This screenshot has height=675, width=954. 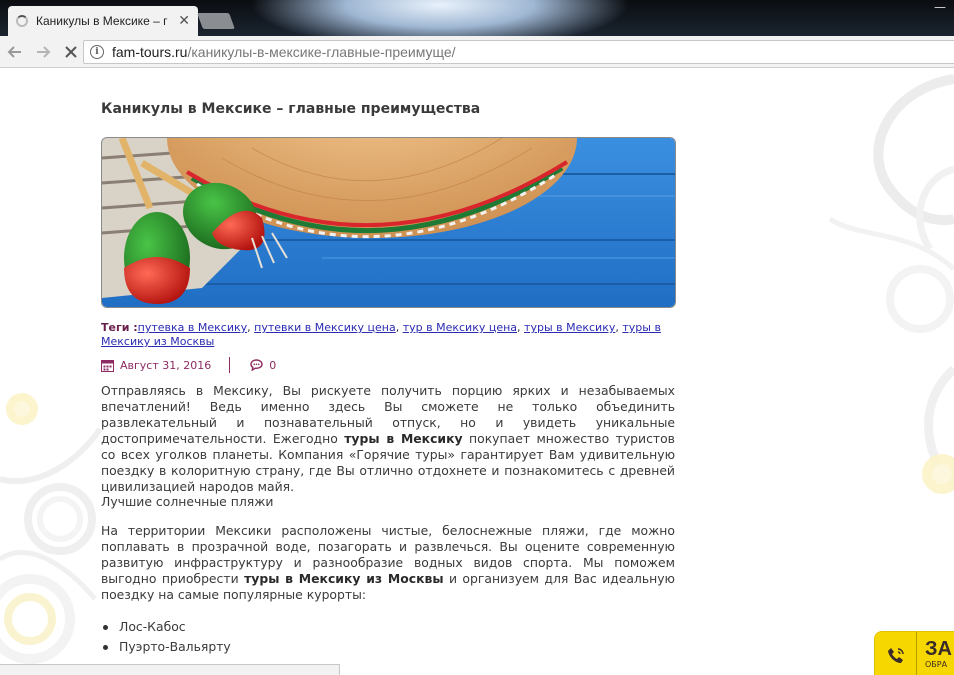 What do you see at coordinates (119, 327) in the screenshot?
I see `tags-label: Теги :` at bounding box center [119, 327].